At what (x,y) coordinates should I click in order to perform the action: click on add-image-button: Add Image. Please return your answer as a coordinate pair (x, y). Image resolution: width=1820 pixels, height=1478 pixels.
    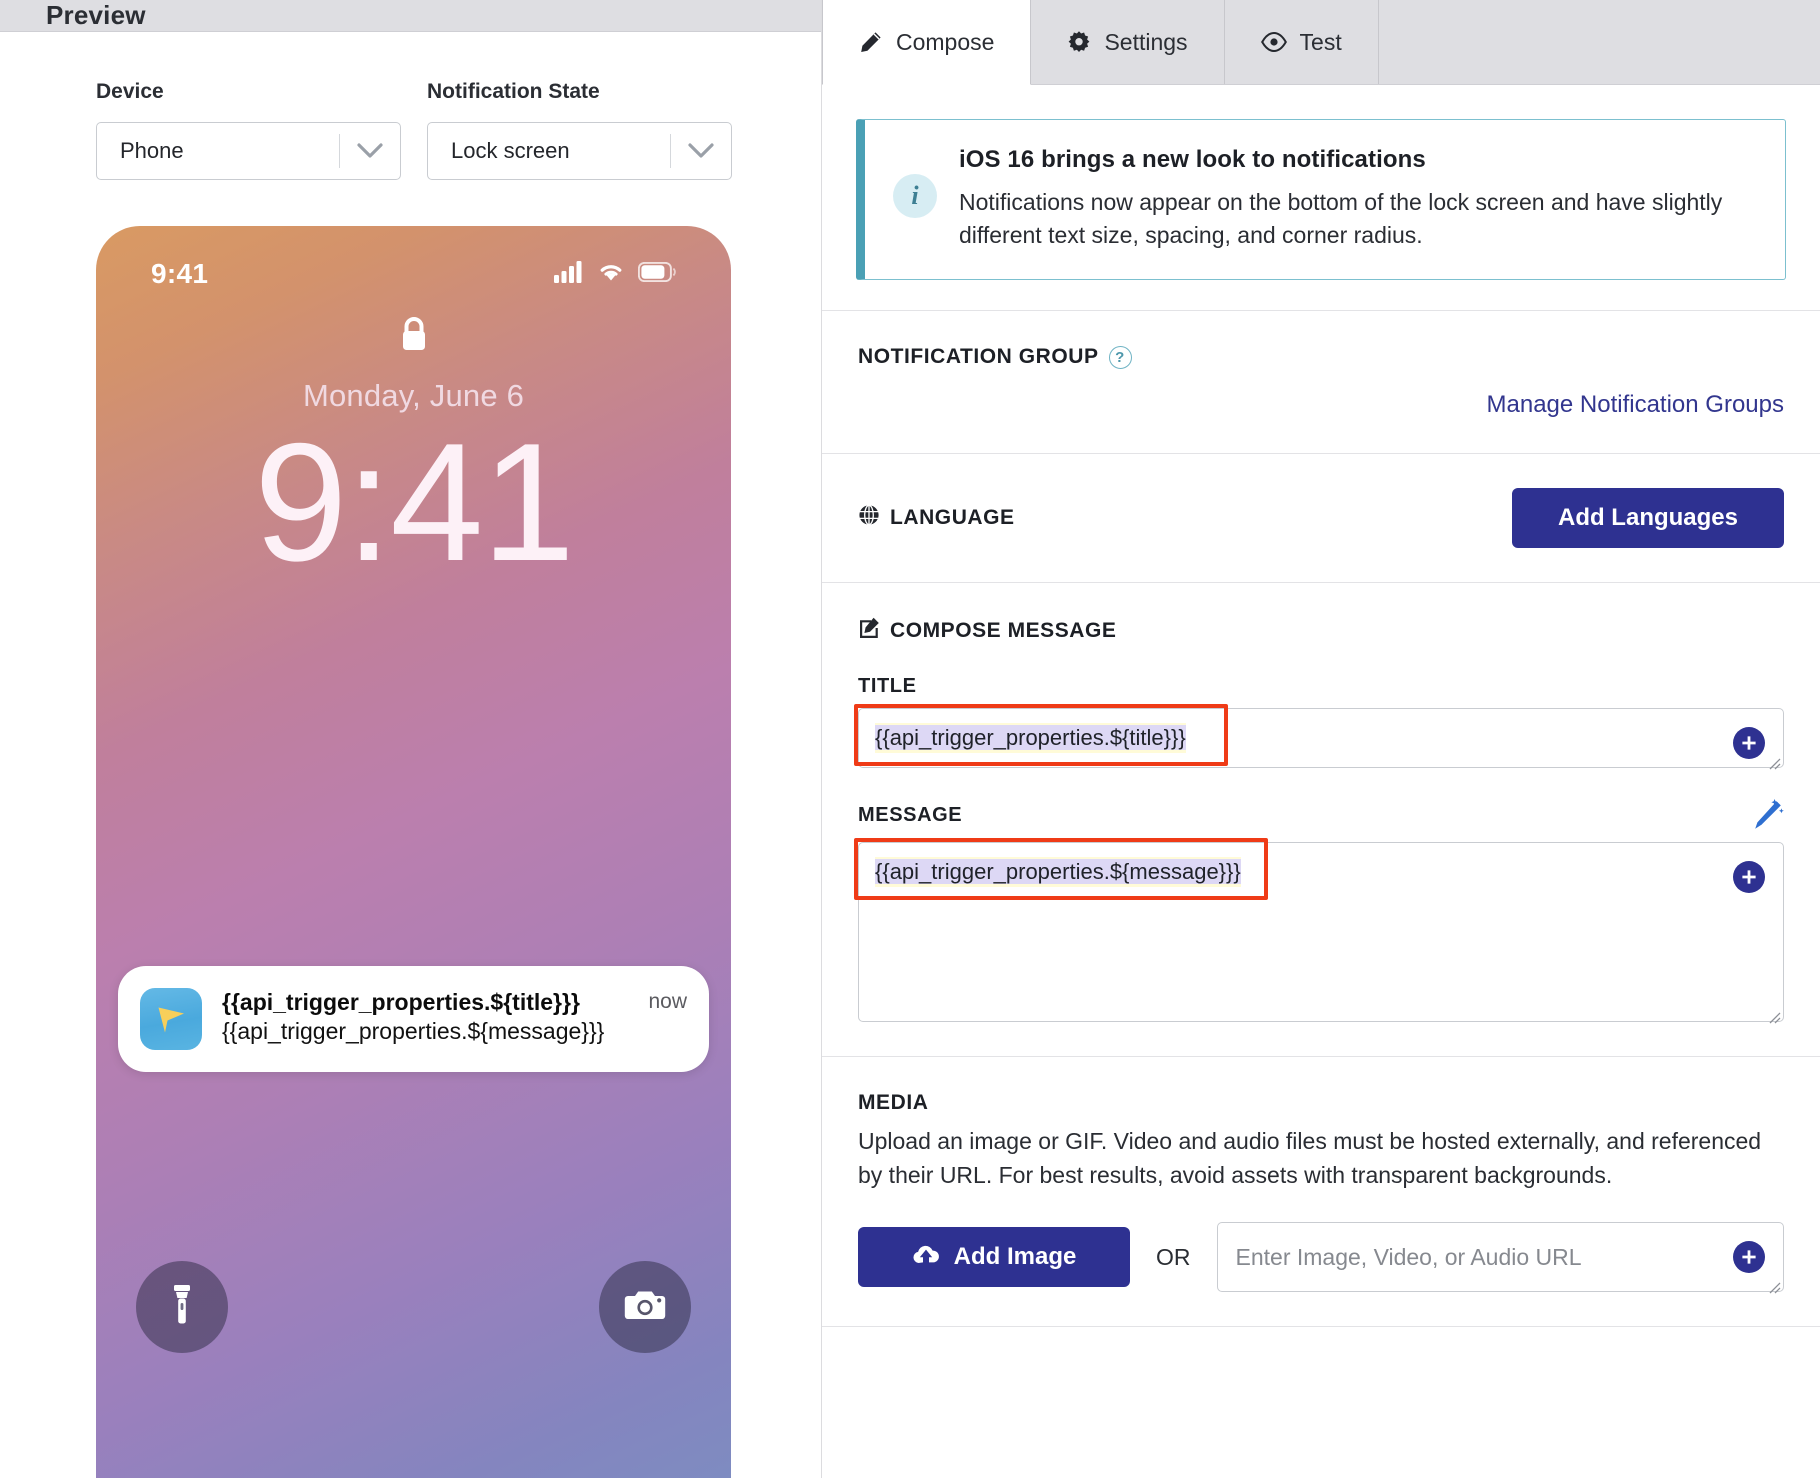
    Looking at the image, I should click on (994, 1257).